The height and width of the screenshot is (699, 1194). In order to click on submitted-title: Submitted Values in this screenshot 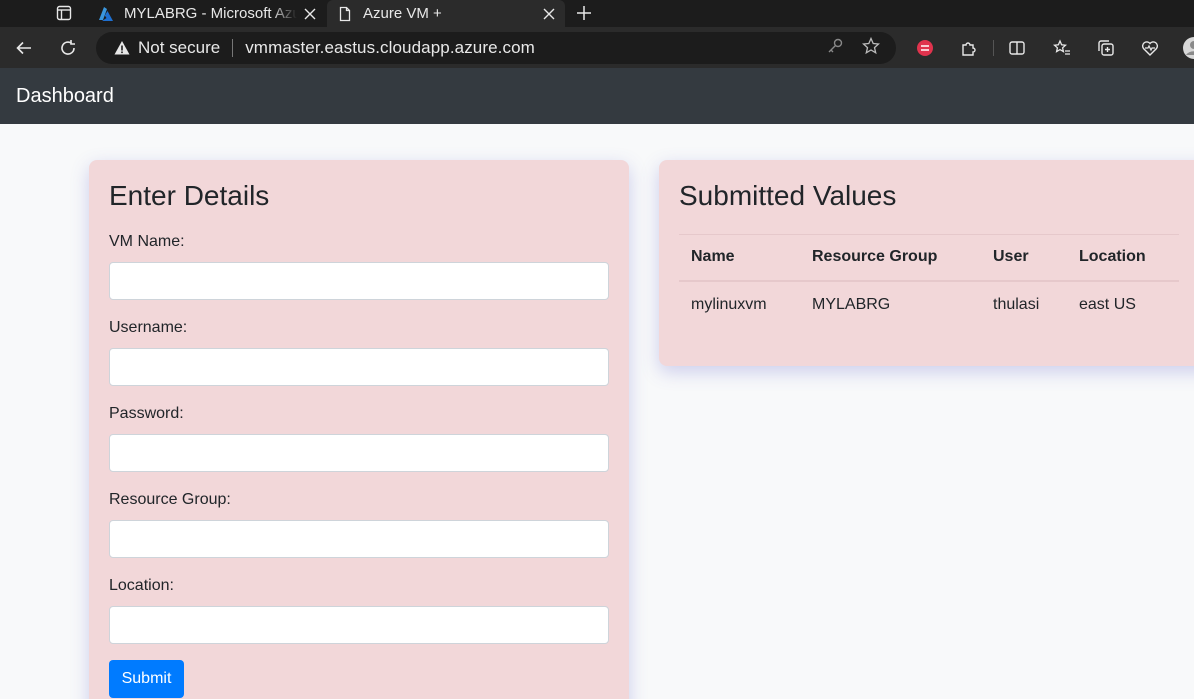, I will do `click(788, 195)`.